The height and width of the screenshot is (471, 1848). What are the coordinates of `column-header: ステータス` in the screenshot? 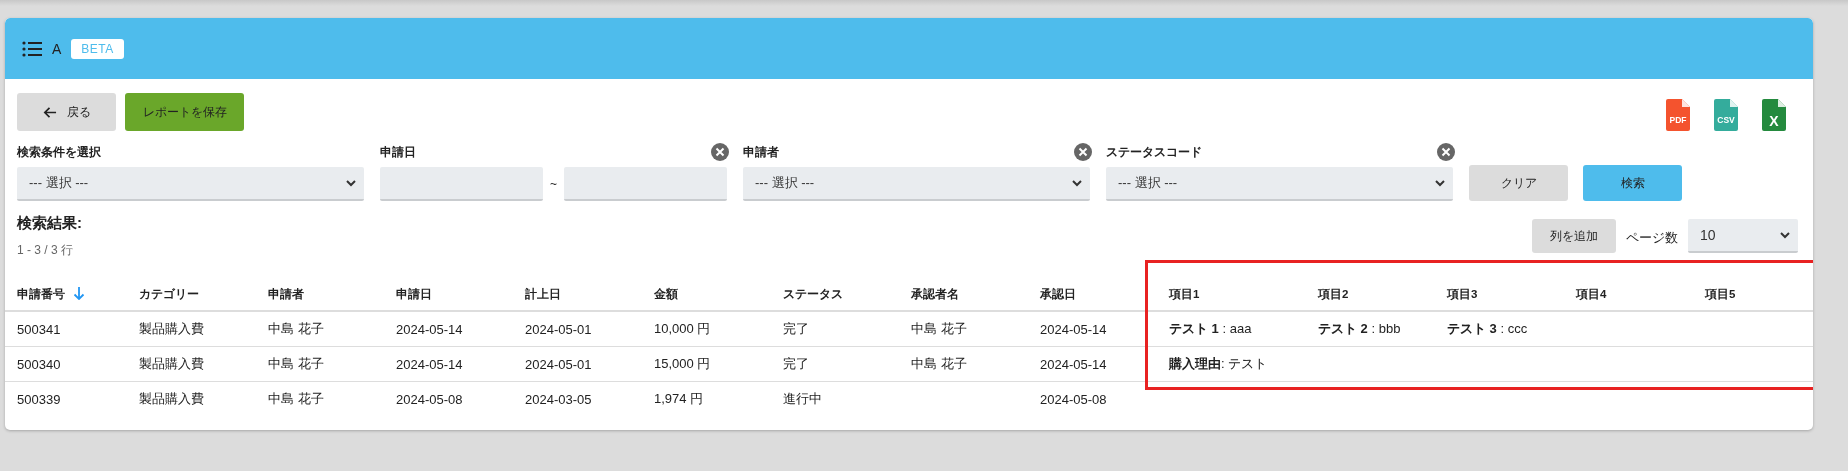 It's located at (813, 293).